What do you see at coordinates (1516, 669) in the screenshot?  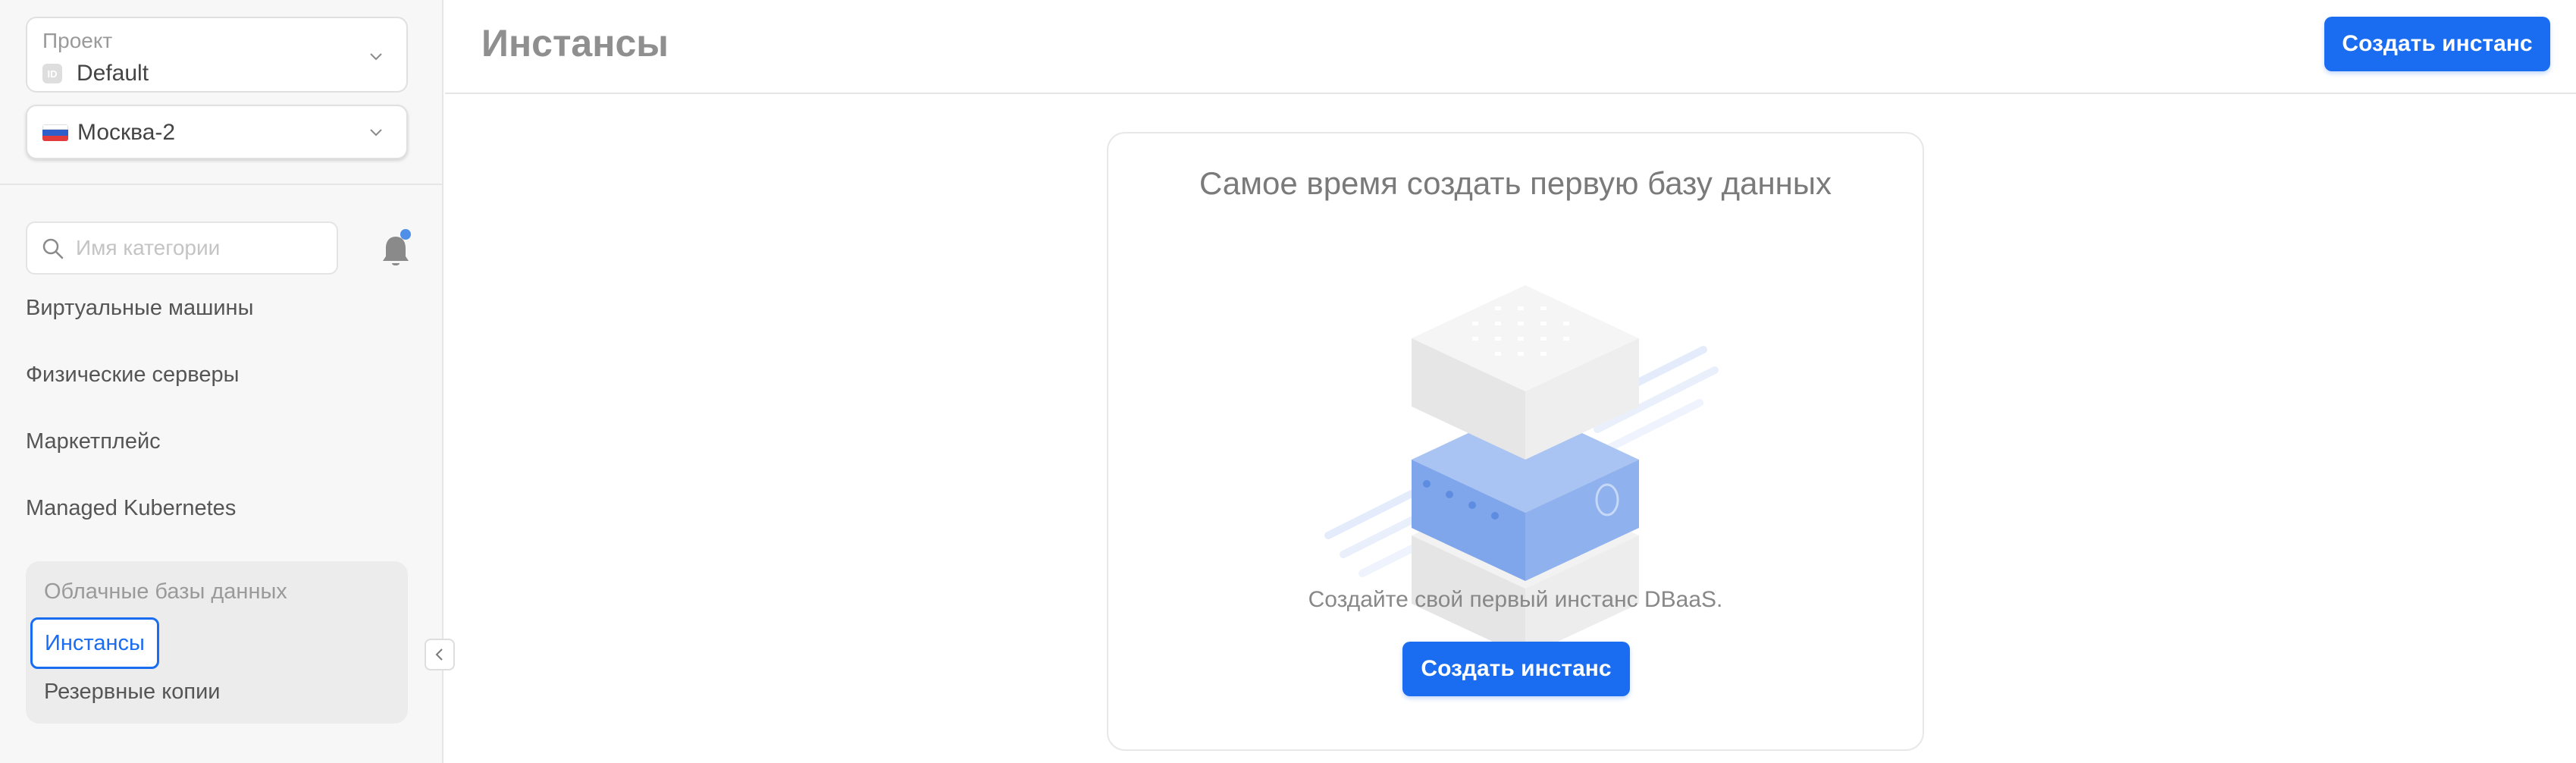 I see `create-instance-button-empty: Создать инстанс` at bounding box center [1516, 669].